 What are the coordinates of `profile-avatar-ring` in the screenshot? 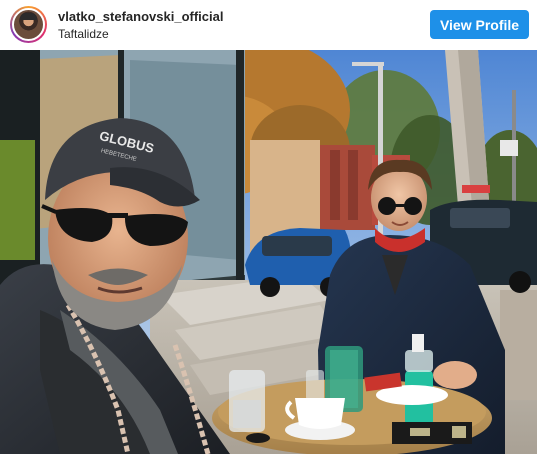 It's located at (28, 24).